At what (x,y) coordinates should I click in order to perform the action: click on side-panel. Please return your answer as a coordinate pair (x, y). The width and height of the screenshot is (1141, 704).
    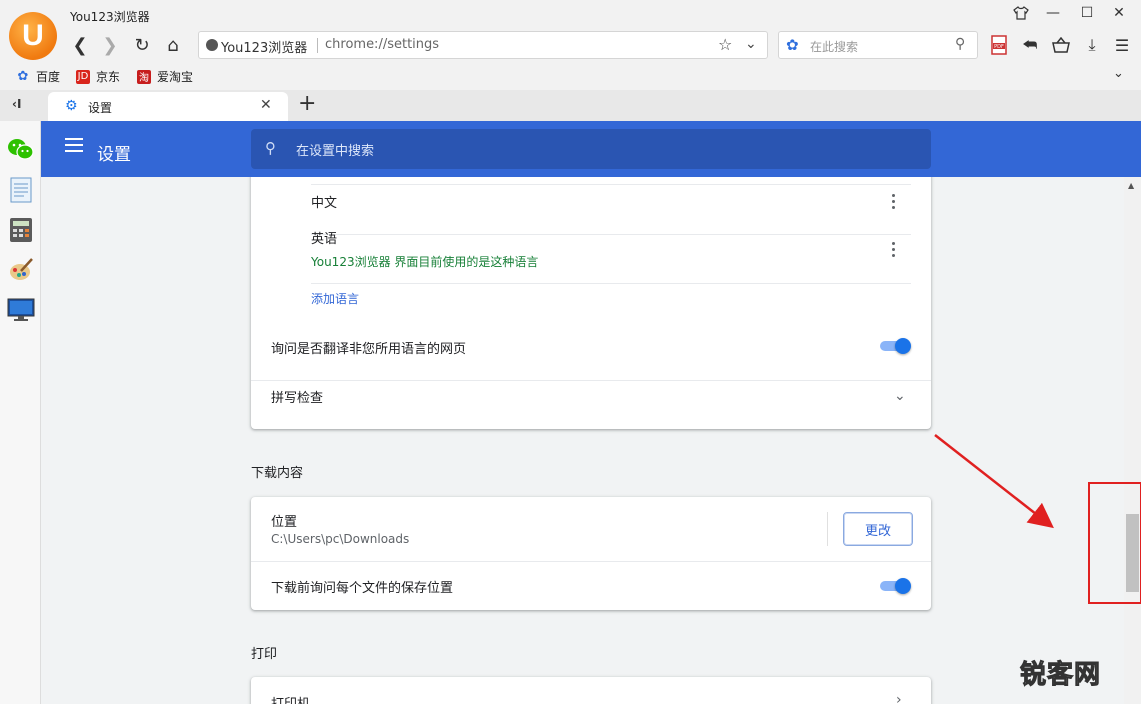
    Looking at the image, I should click on (20, 412).